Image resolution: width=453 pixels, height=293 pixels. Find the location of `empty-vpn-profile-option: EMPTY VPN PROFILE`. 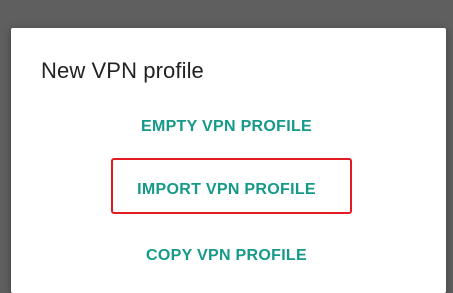

empty-vpn-profile-option: EMPTY VPN PROFILE is located at coordinates (226, 127).